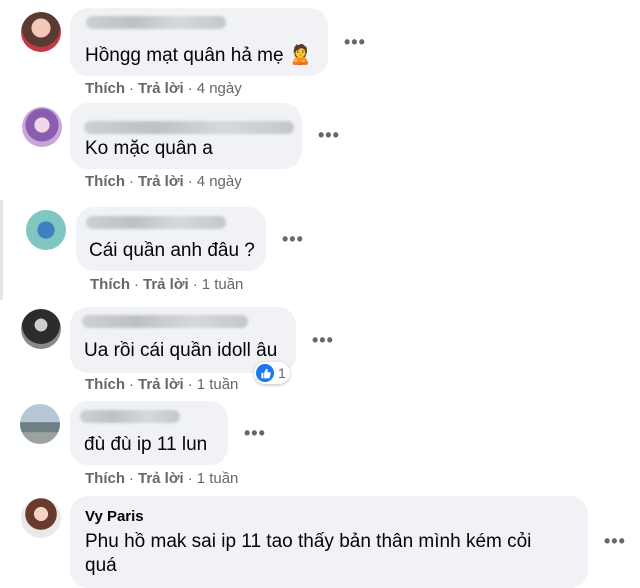  Describe the element at coordinates (300, 55) in the screenshot. I see `emoji: 🙎` at that location.